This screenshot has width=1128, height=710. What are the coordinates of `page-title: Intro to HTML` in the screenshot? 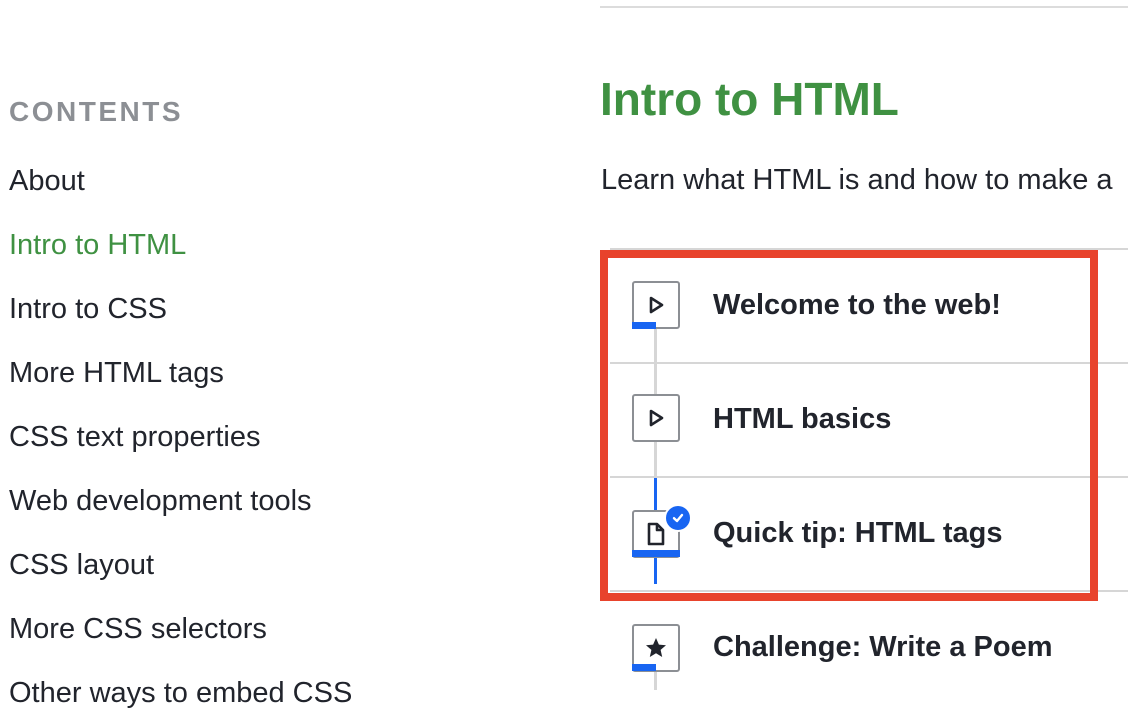 It's located at (749, 99).